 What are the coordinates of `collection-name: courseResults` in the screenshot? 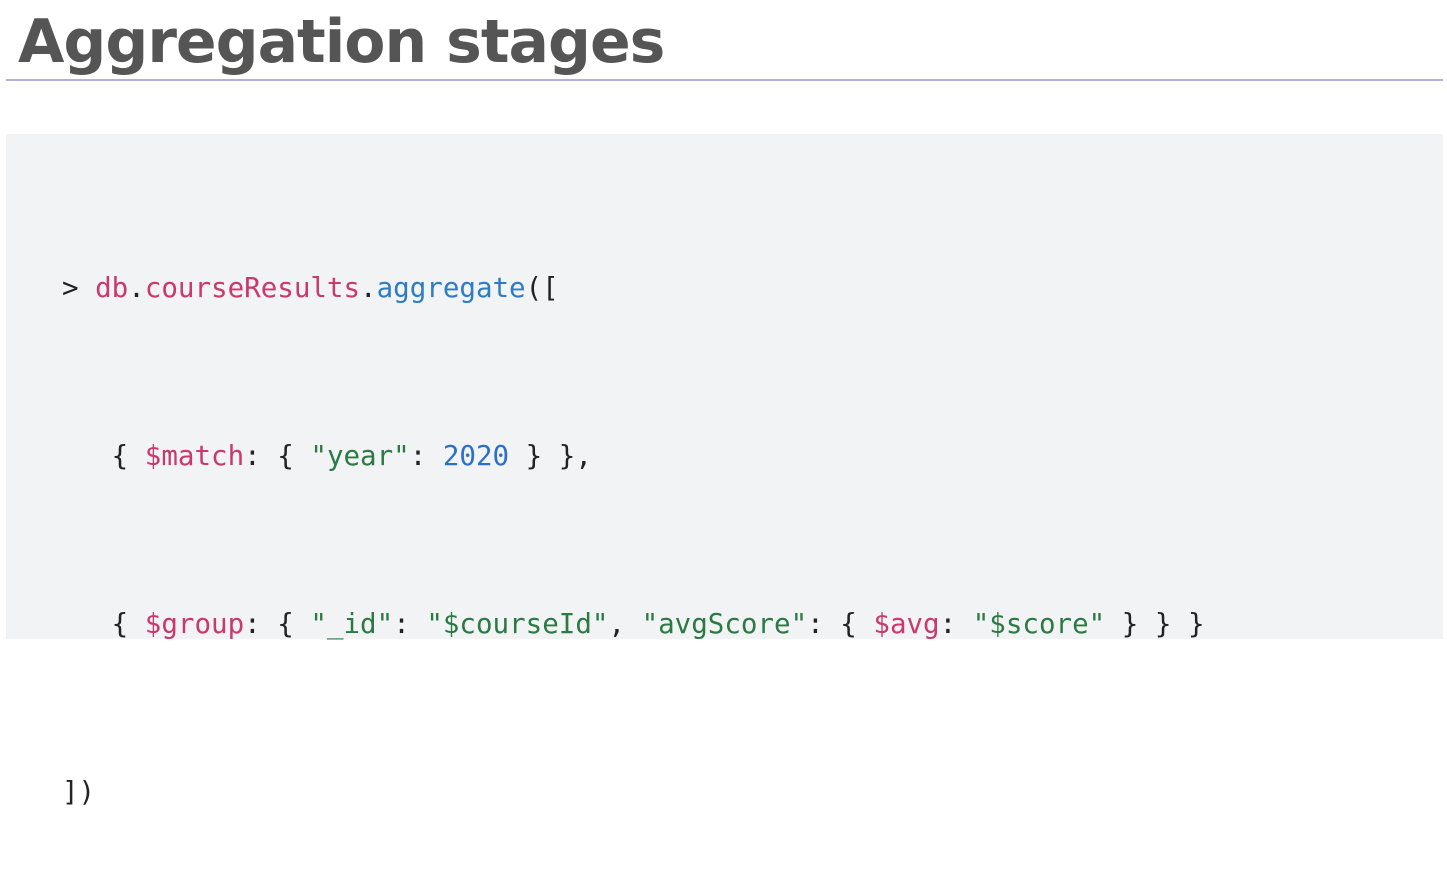 It's located at (252, 288).